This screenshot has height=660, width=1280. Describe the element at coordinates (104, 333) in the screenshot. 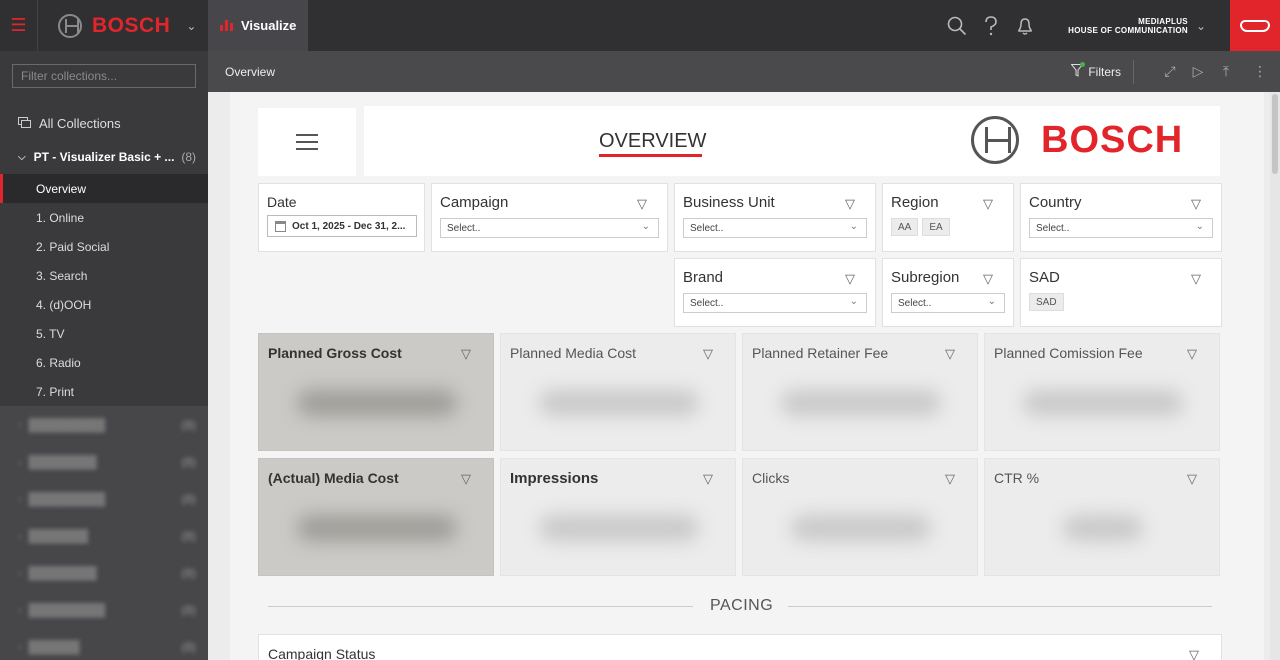

I see `sidebar-item-tv: 5. TV` at that location.